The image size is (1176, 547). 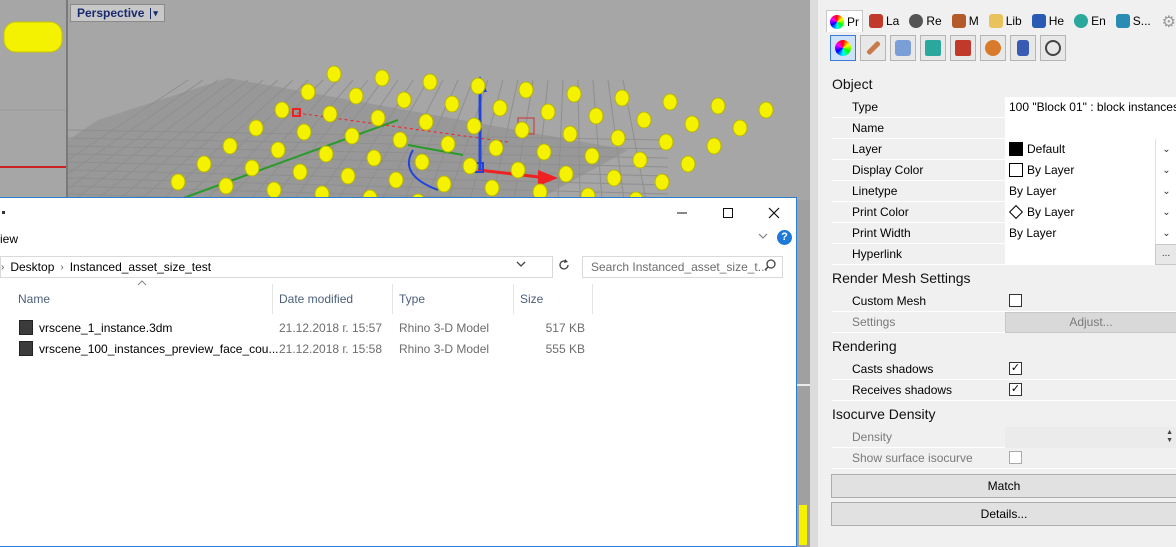 I want to click on linetype-select: By Layer, so click(x=1090, y=191).